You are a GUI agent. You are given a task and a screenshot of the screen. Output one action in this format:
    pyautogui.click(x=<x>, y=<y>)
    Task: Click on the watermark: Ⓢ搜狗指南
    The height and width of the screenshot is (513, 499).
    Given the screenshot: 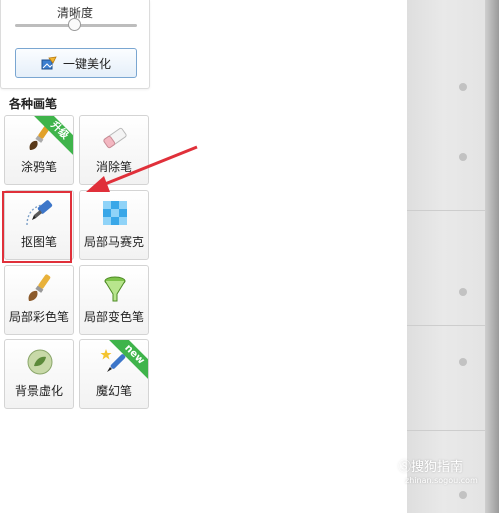 What is the action you would take?
    pyautogui.click(x=430, y=465)
    